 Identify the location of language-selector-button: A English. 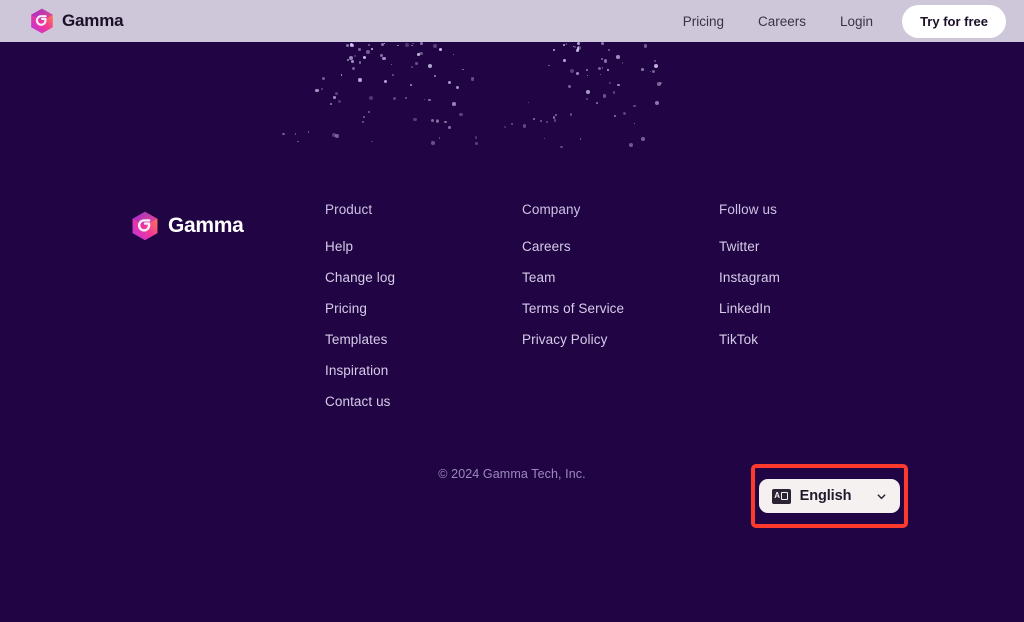
(829, 496).